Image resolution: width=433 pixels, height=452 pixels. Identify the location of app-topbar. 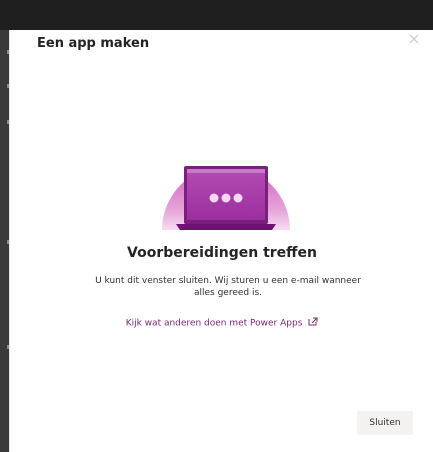
(216, 15).